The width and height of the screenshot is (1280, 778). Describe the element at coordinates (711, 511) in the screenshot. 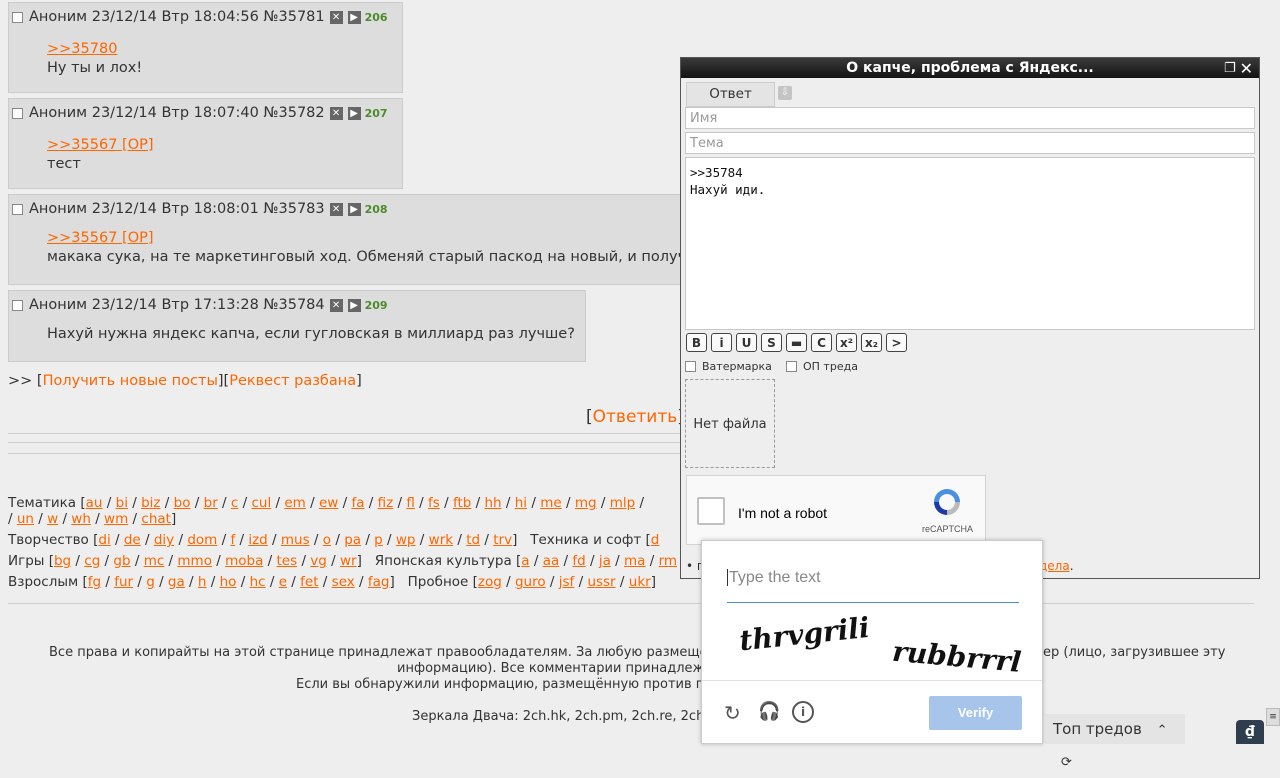

I see `recaptcha-checkbox` at that location.